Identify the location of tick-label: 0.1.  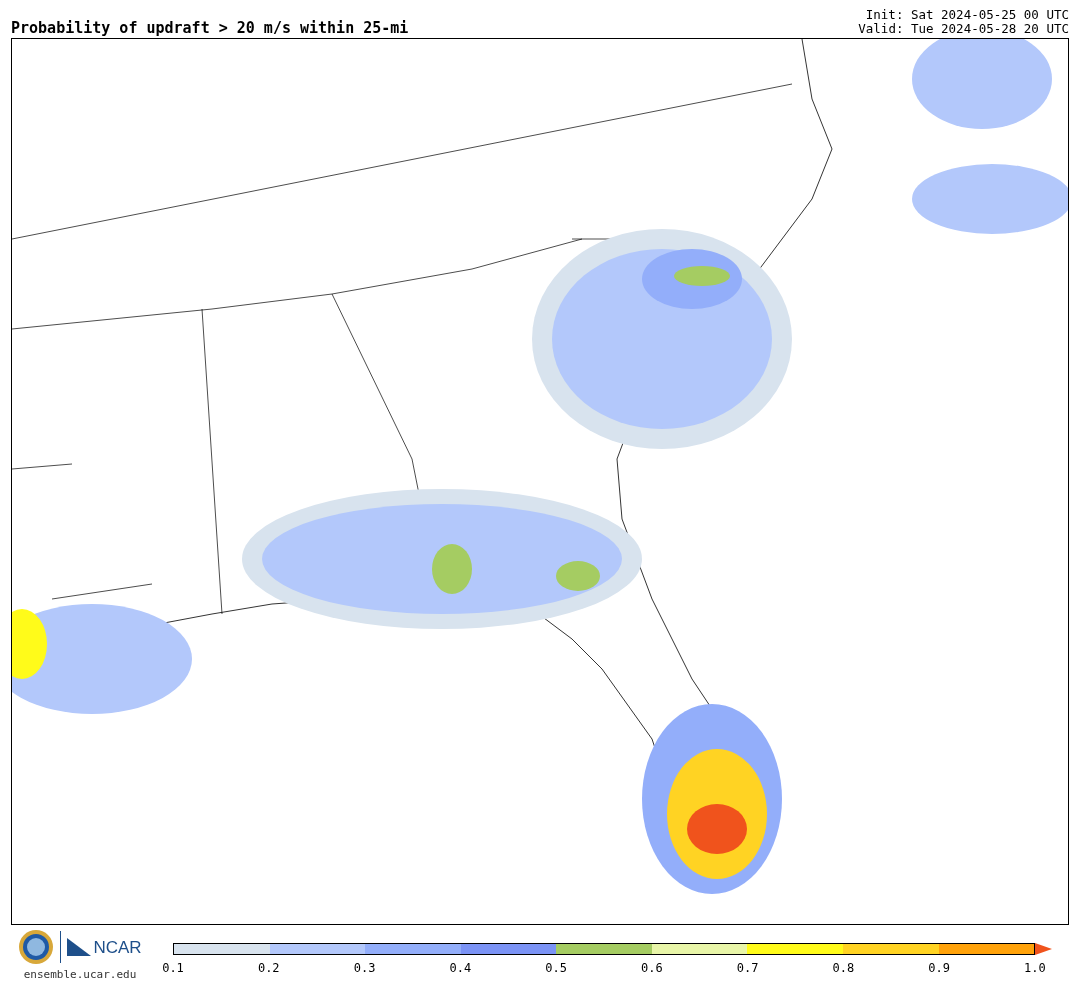
(173, 968).